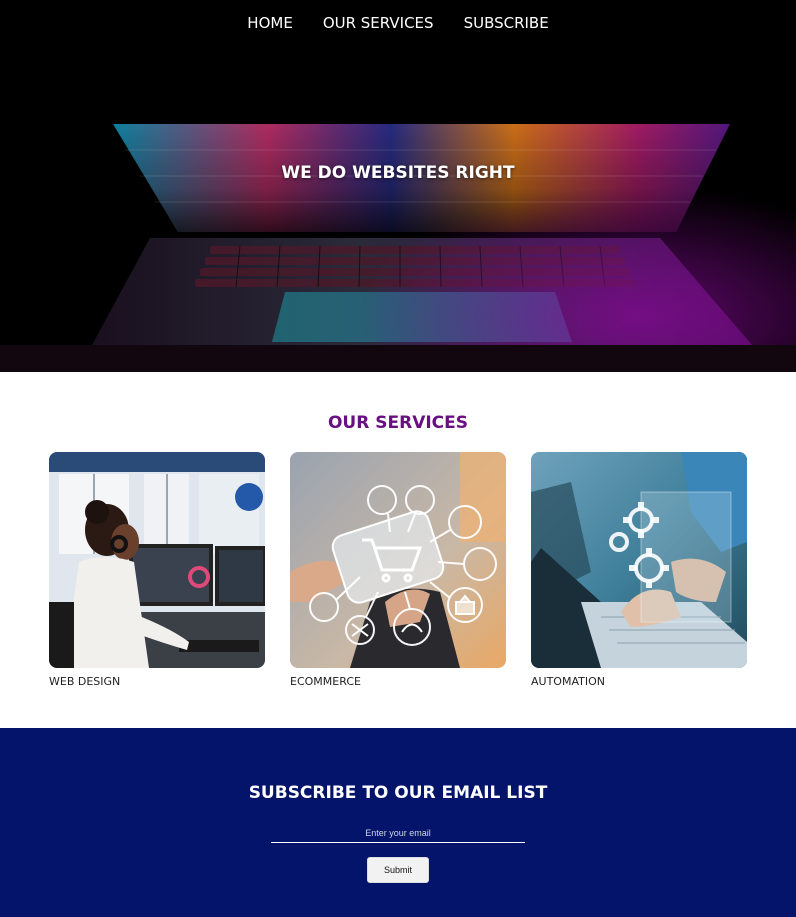  I want to click on nav-home-link: HOME, so click(270, 23).